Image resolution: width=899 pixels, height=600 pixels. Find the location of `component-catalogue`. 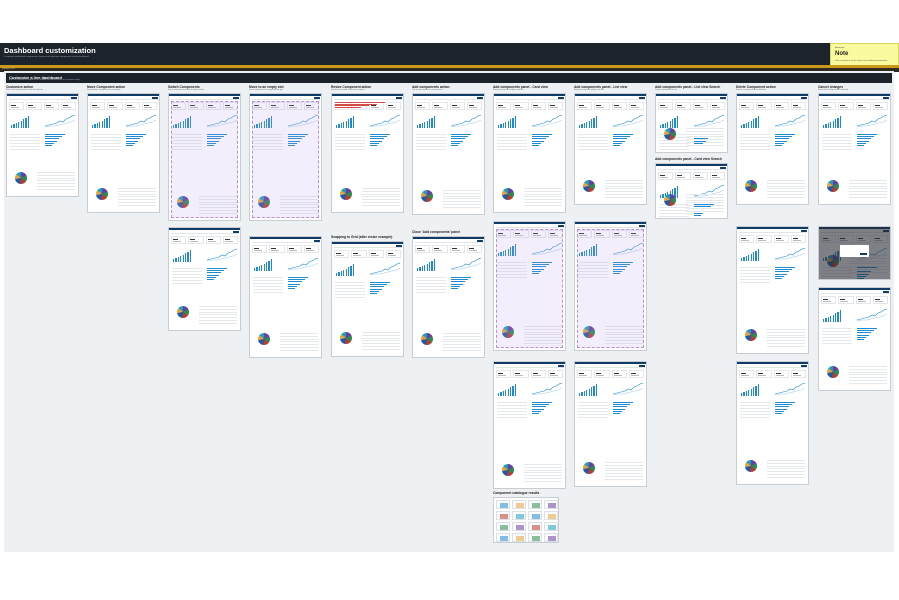

component-catalogue is located at coordinates (526, 520).